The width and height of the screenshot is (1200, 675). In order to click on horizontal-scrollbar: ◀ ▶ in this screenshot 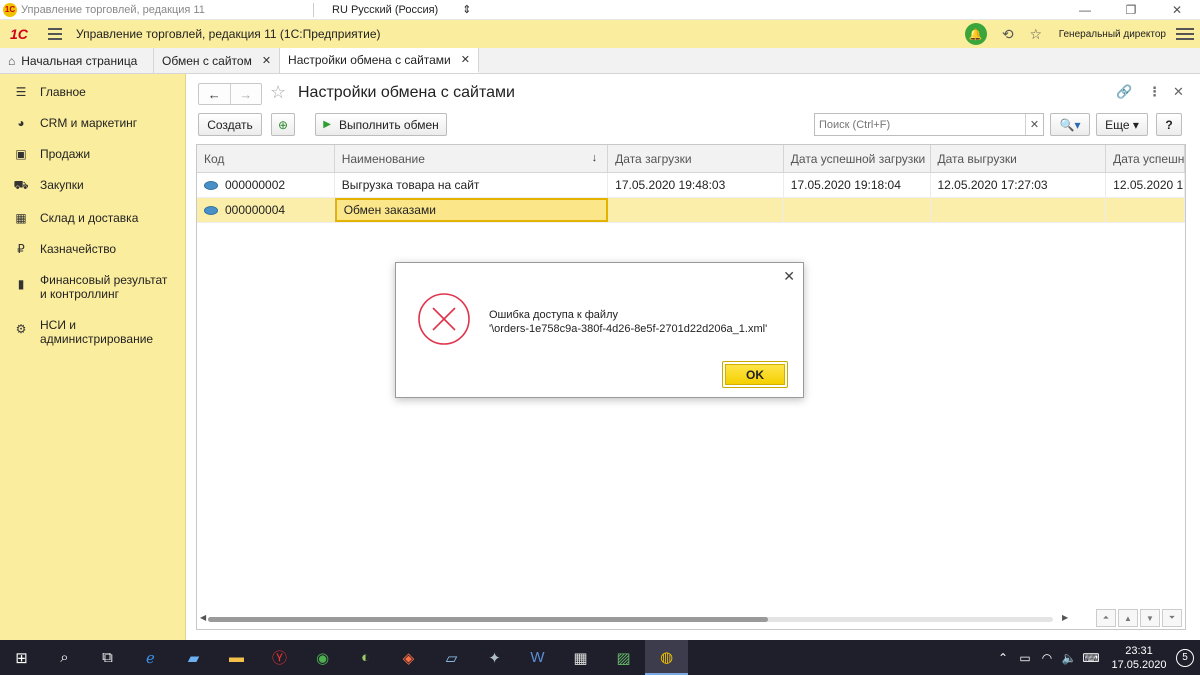, I will do `click(636, 619)`.